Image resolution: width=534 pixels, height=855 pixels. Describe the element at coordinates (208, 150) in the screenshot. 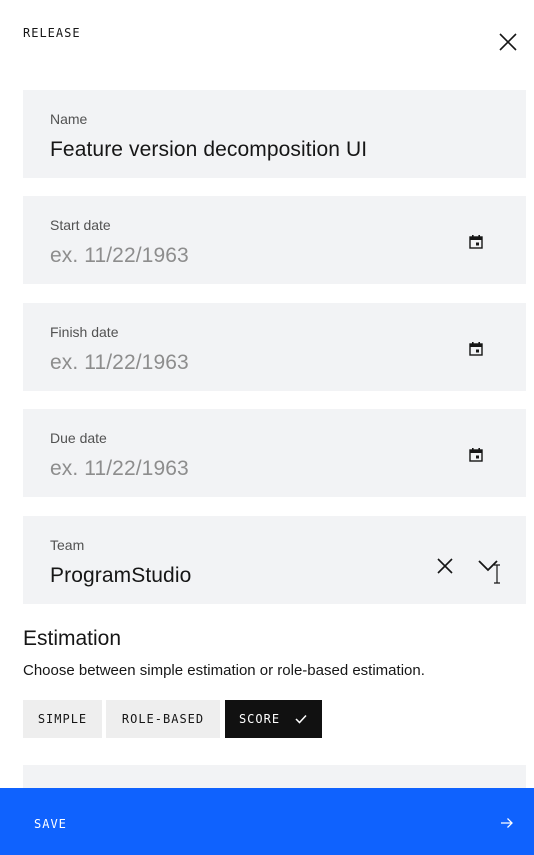

I see `name-input: Feature version decomposition UI` at that location.